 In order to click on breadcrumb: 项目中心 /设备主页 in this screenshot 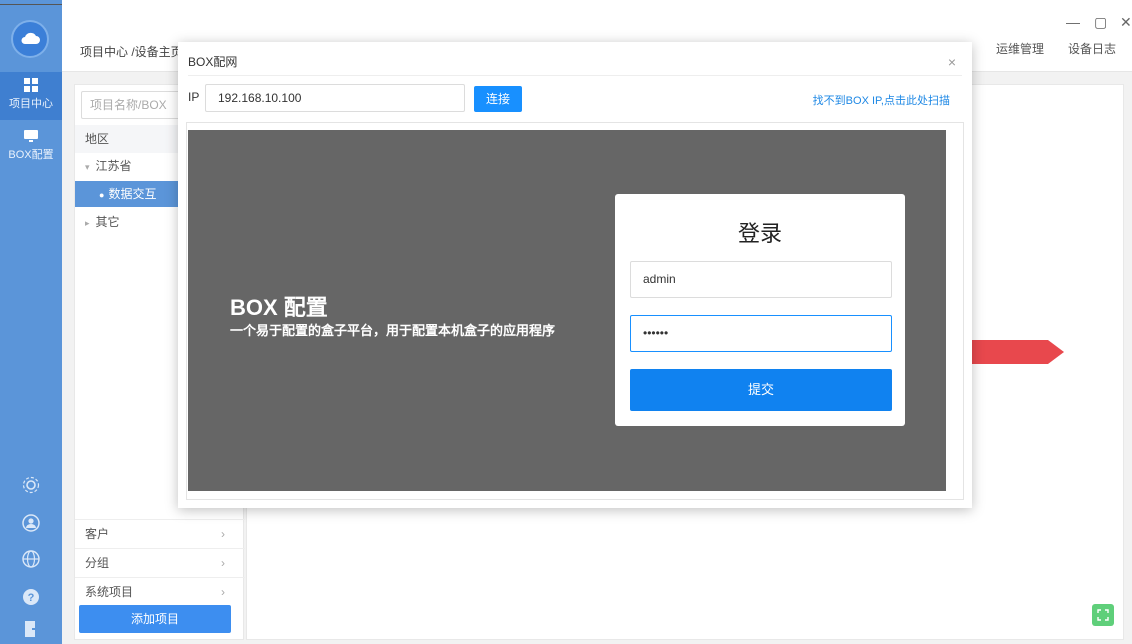, I will do `click(131, 52)`.